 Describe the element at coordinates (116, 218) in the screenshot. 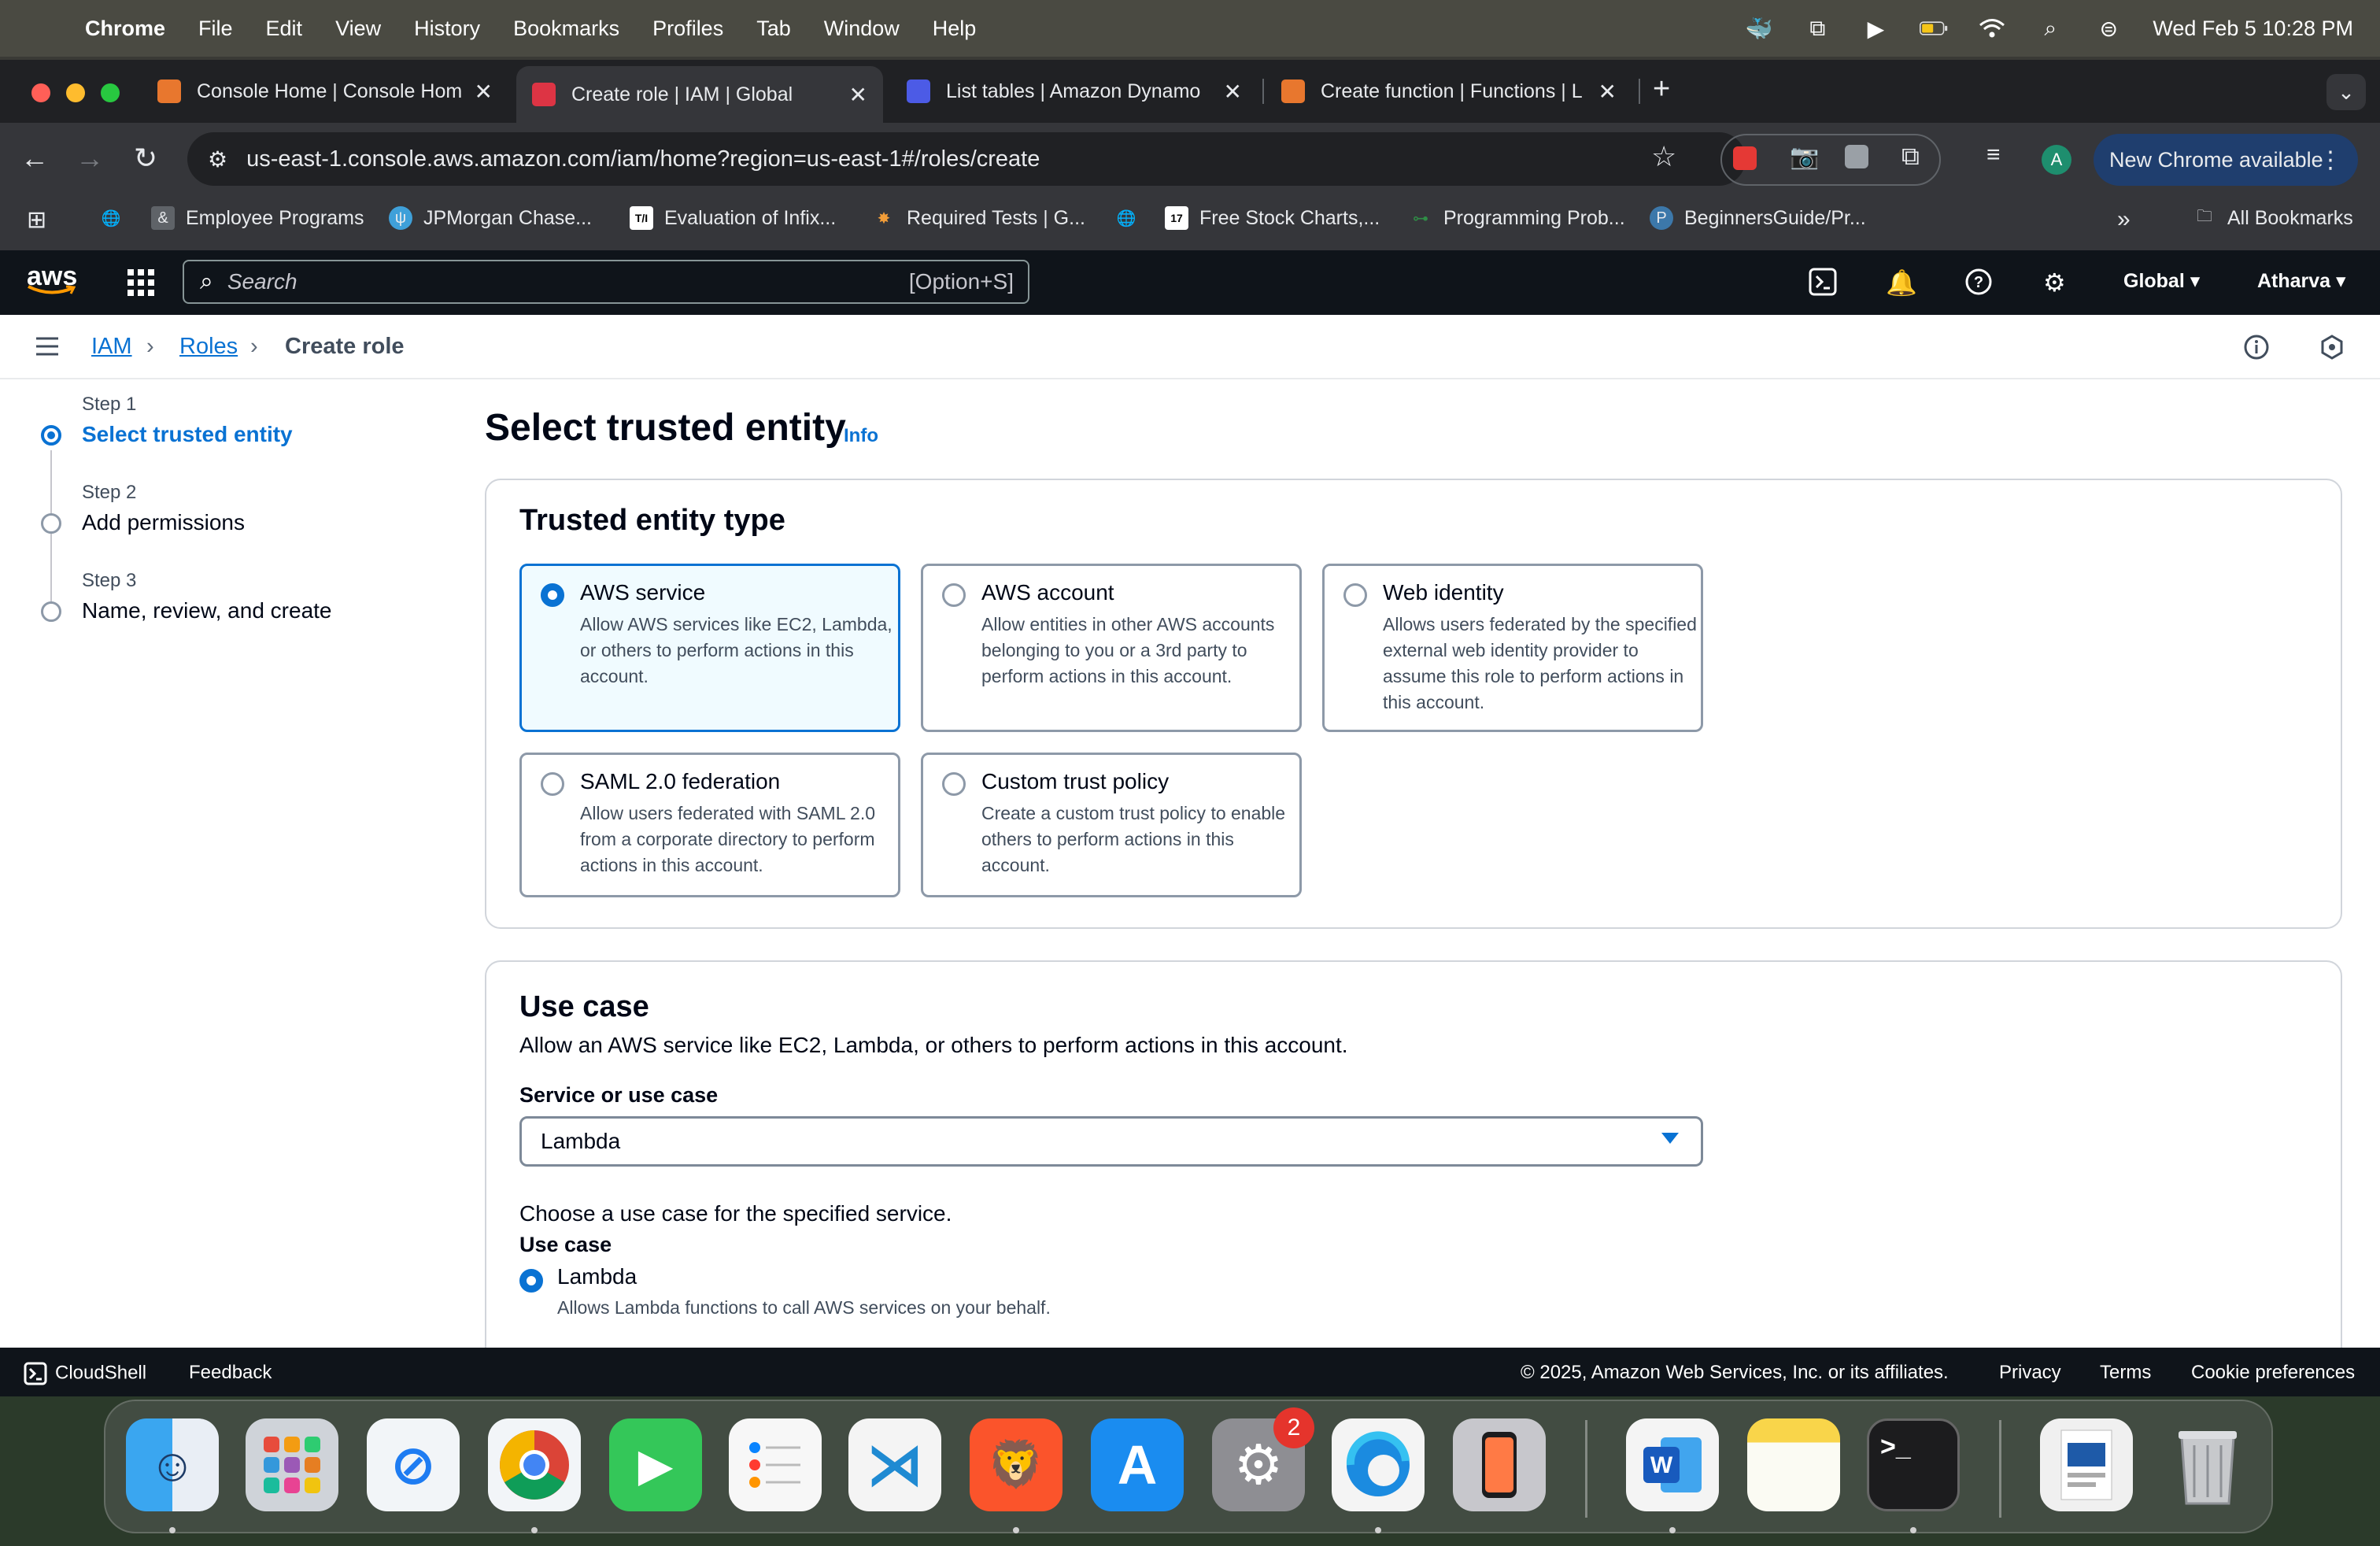

I see `bookmark-globe: 🌐` at that location.